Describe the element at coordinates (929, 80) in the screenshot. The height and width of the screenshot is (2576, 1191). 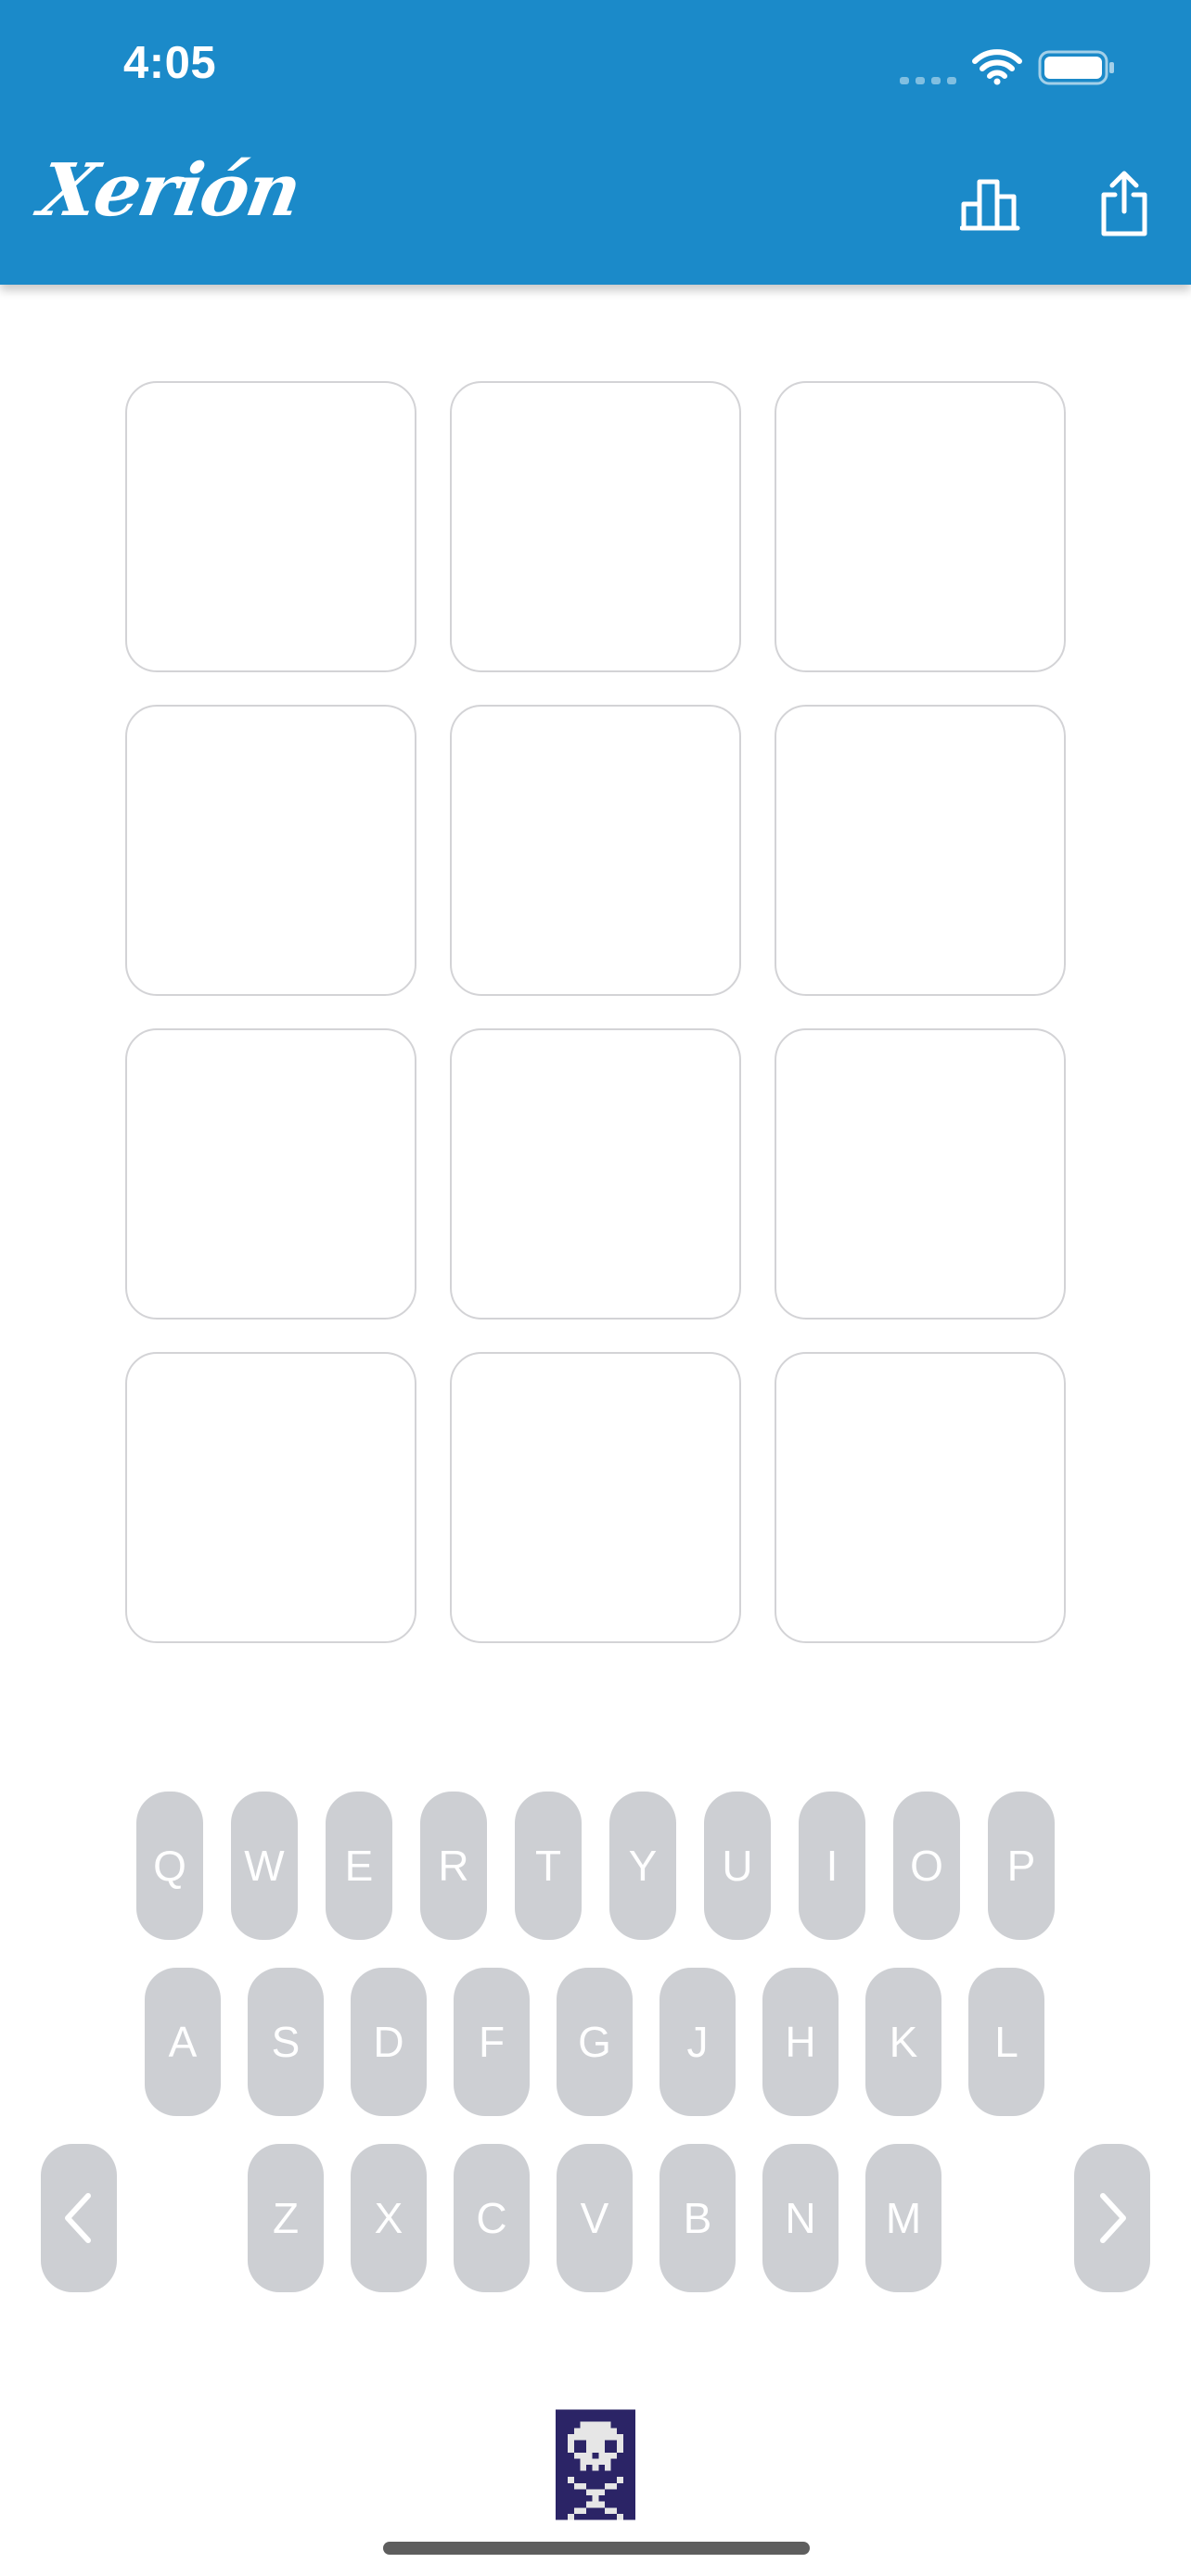
I see `cellular-signal-icon` at that location.